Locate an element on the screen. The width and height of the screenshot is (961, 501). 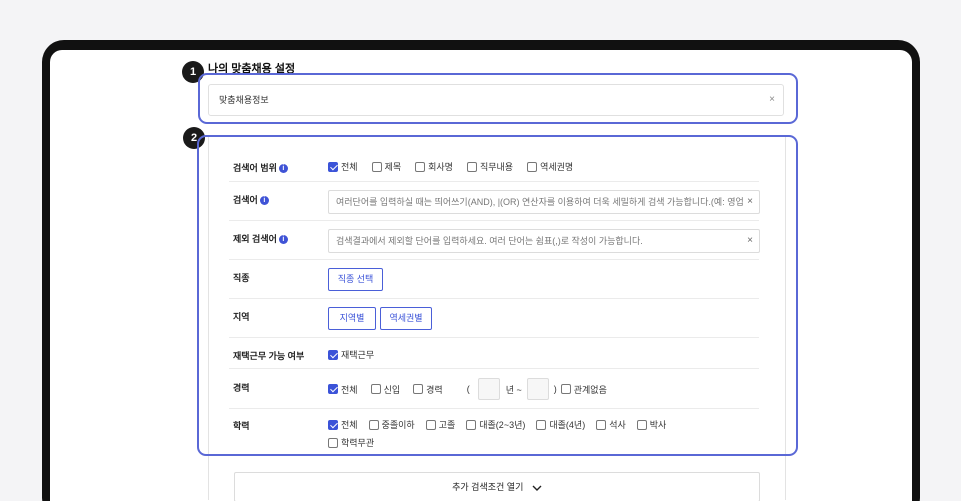
open-paren: ( is located at coordinates (468, 389).